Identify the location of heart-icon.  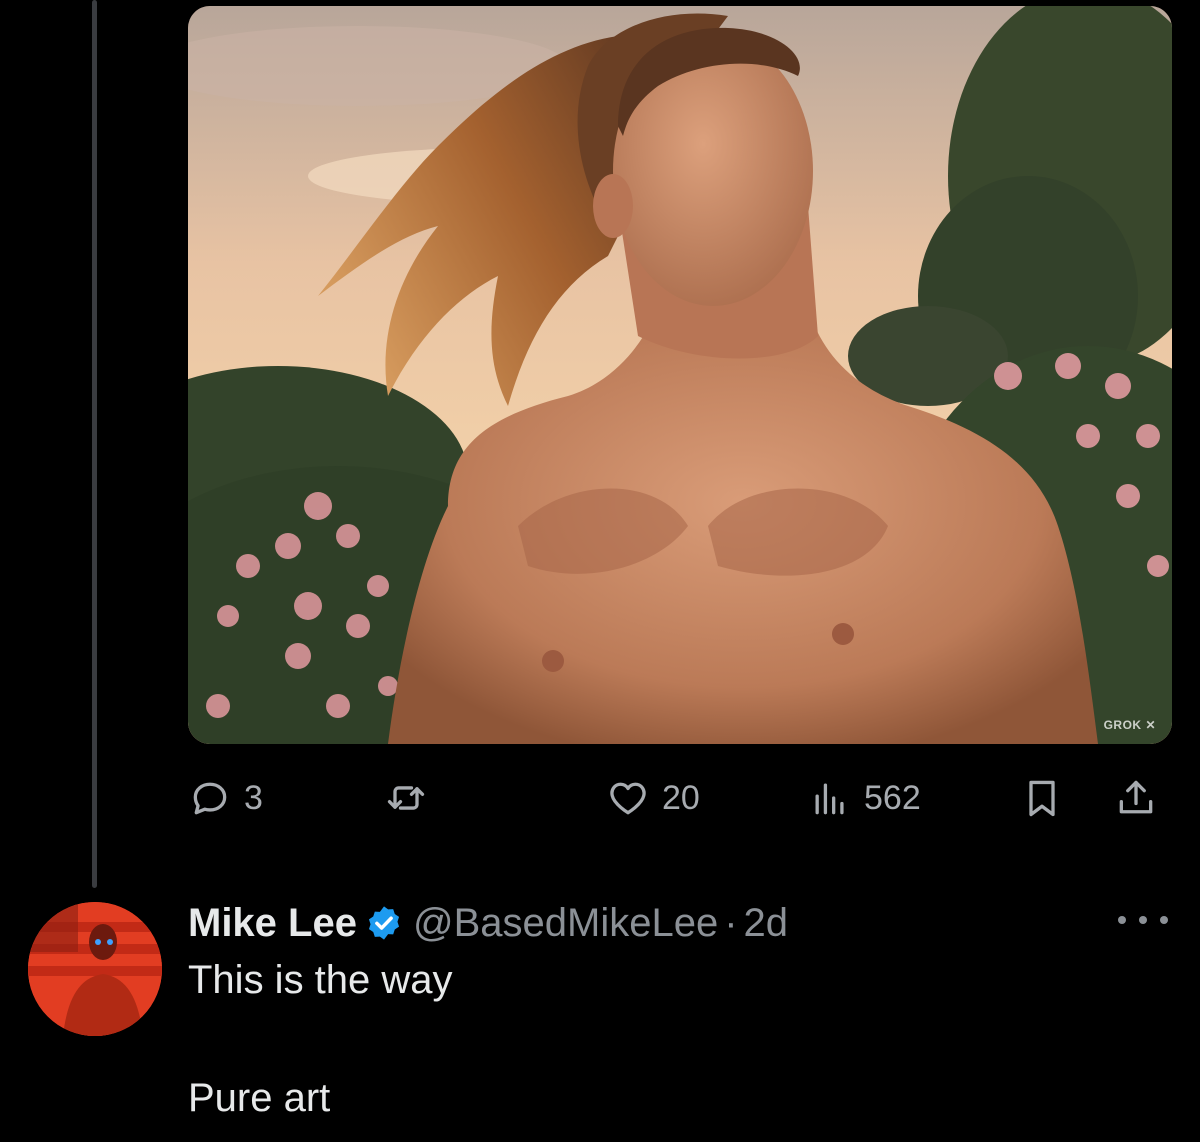
(628, 798).